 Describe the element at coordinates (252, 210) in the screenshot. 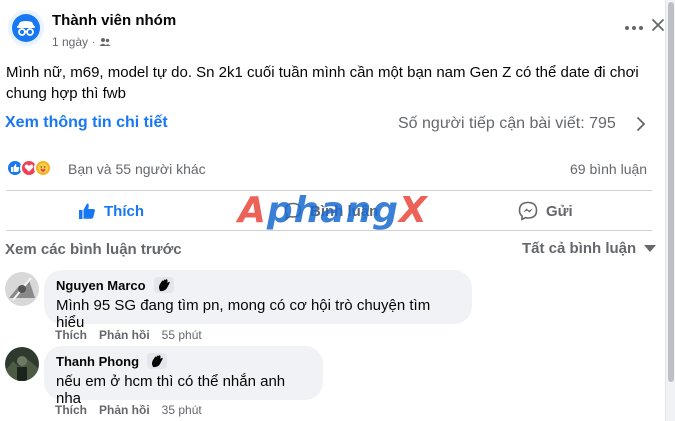

I see `watermark-first: A` at that location.